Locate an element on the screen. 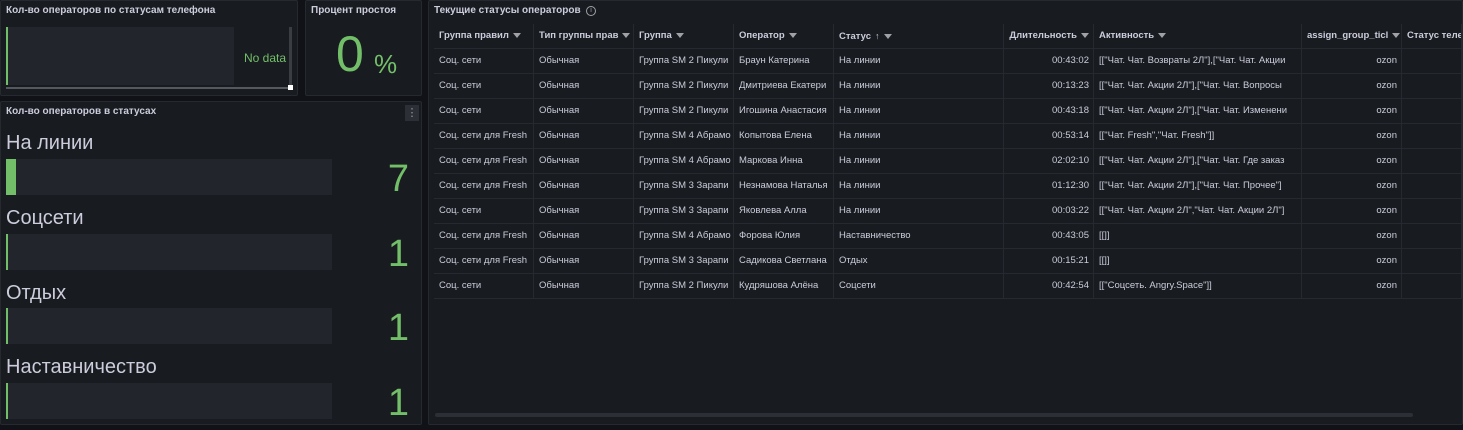 This screenshot has width=1463, height=430. cell-operator: Игошина Анастасия is located at coordinates (784, 111).